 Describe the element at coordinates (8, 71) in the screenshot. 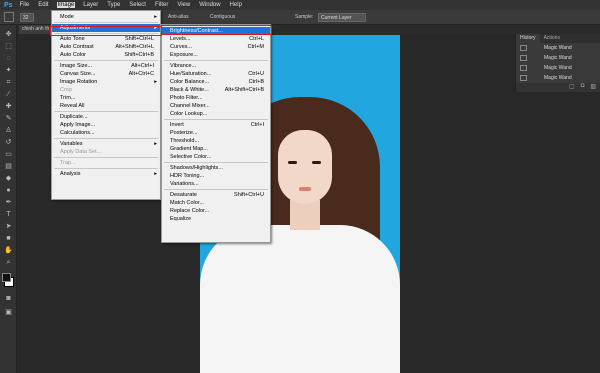

I see `magic-wand-icon: ✦` at that location.